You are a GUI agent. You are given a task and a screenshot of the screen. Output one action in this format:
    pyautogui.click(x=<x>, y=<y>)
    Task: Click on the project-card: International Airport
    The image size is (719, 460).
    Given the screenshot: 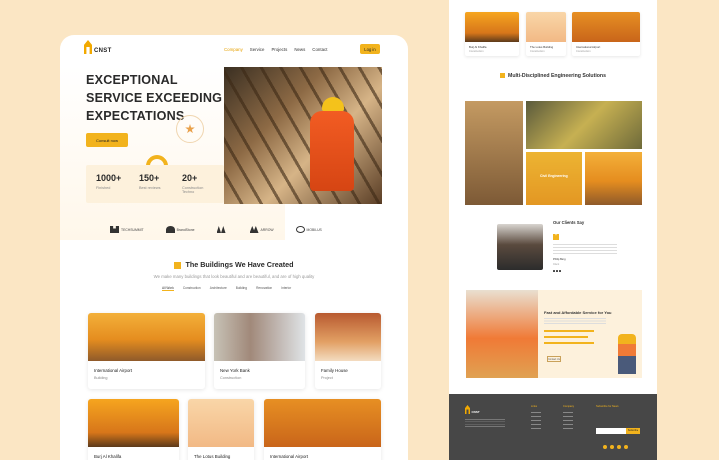 What is the action you would take?
    pyautogui.click(x=322, y=429)
    